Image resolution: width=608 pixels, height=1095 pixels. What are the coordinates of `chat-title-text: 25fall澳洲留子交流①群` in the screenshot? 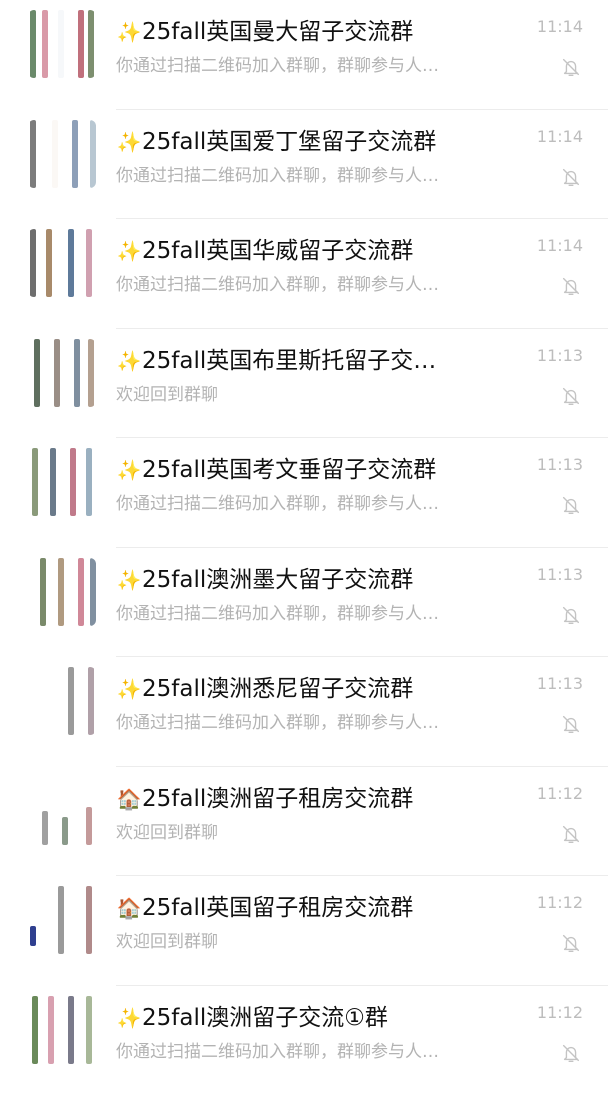 It's located at (265, 1018).